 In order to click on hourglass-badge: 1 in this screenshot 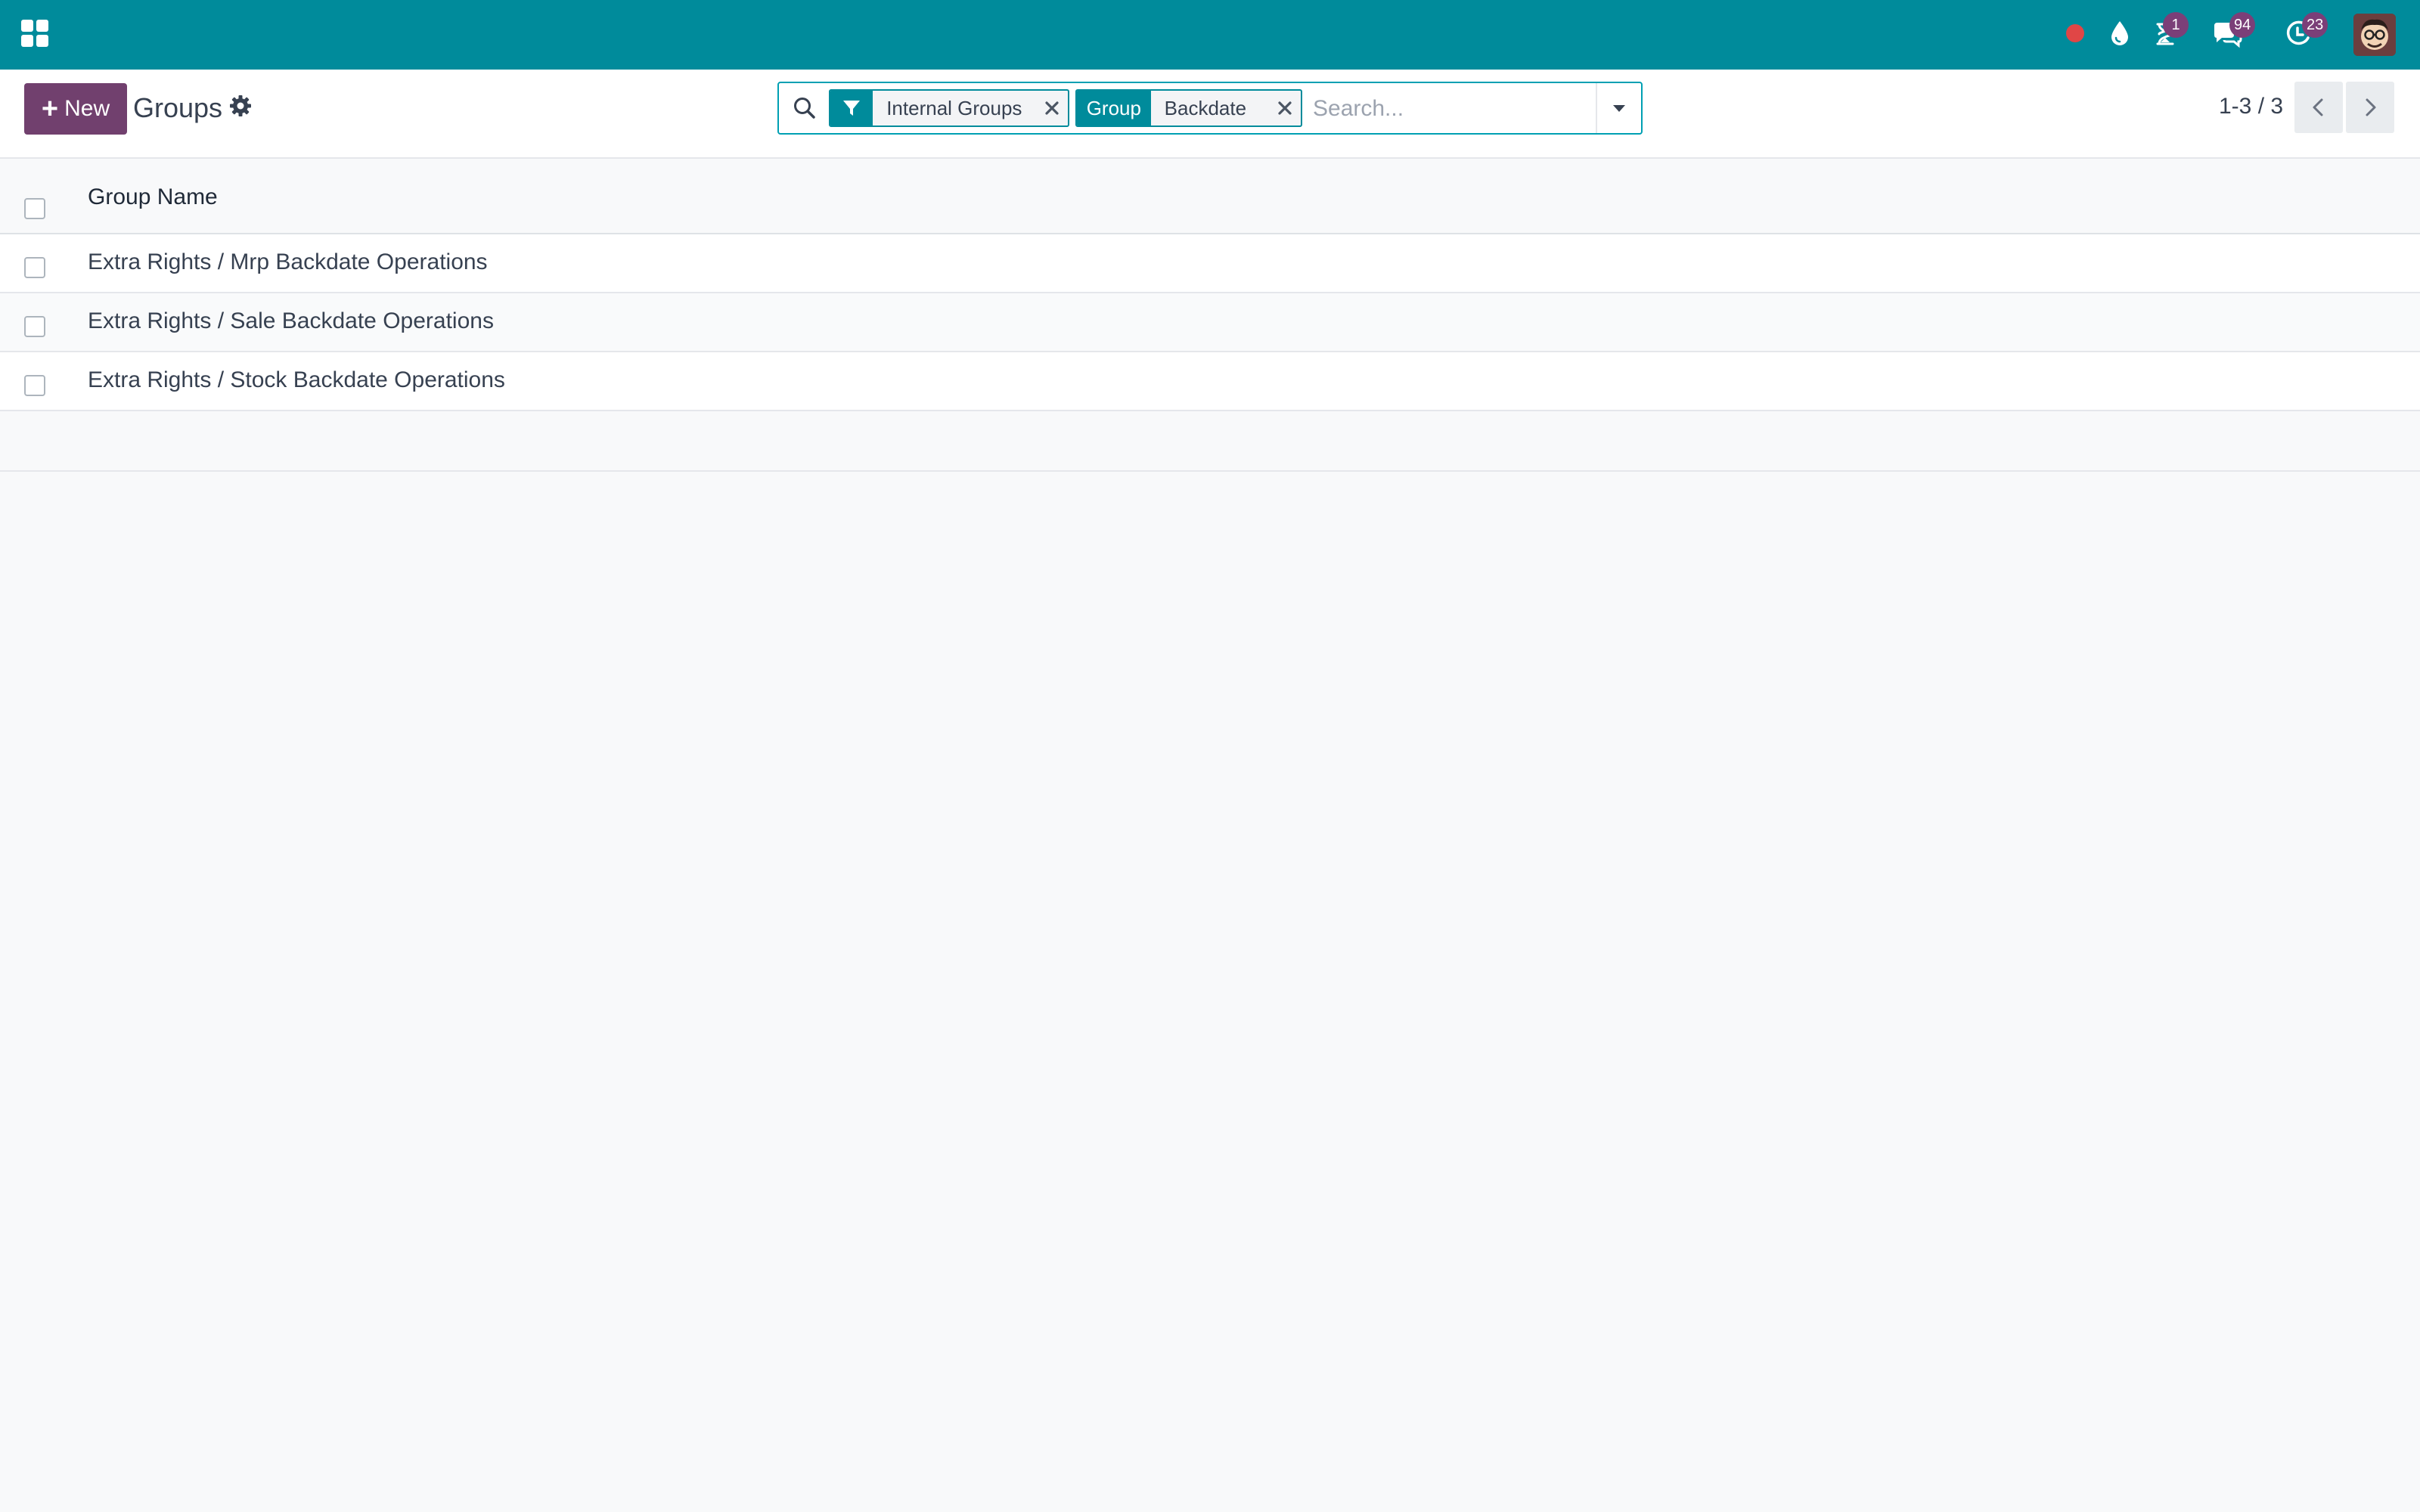, I will do `click(2176, 25)`.